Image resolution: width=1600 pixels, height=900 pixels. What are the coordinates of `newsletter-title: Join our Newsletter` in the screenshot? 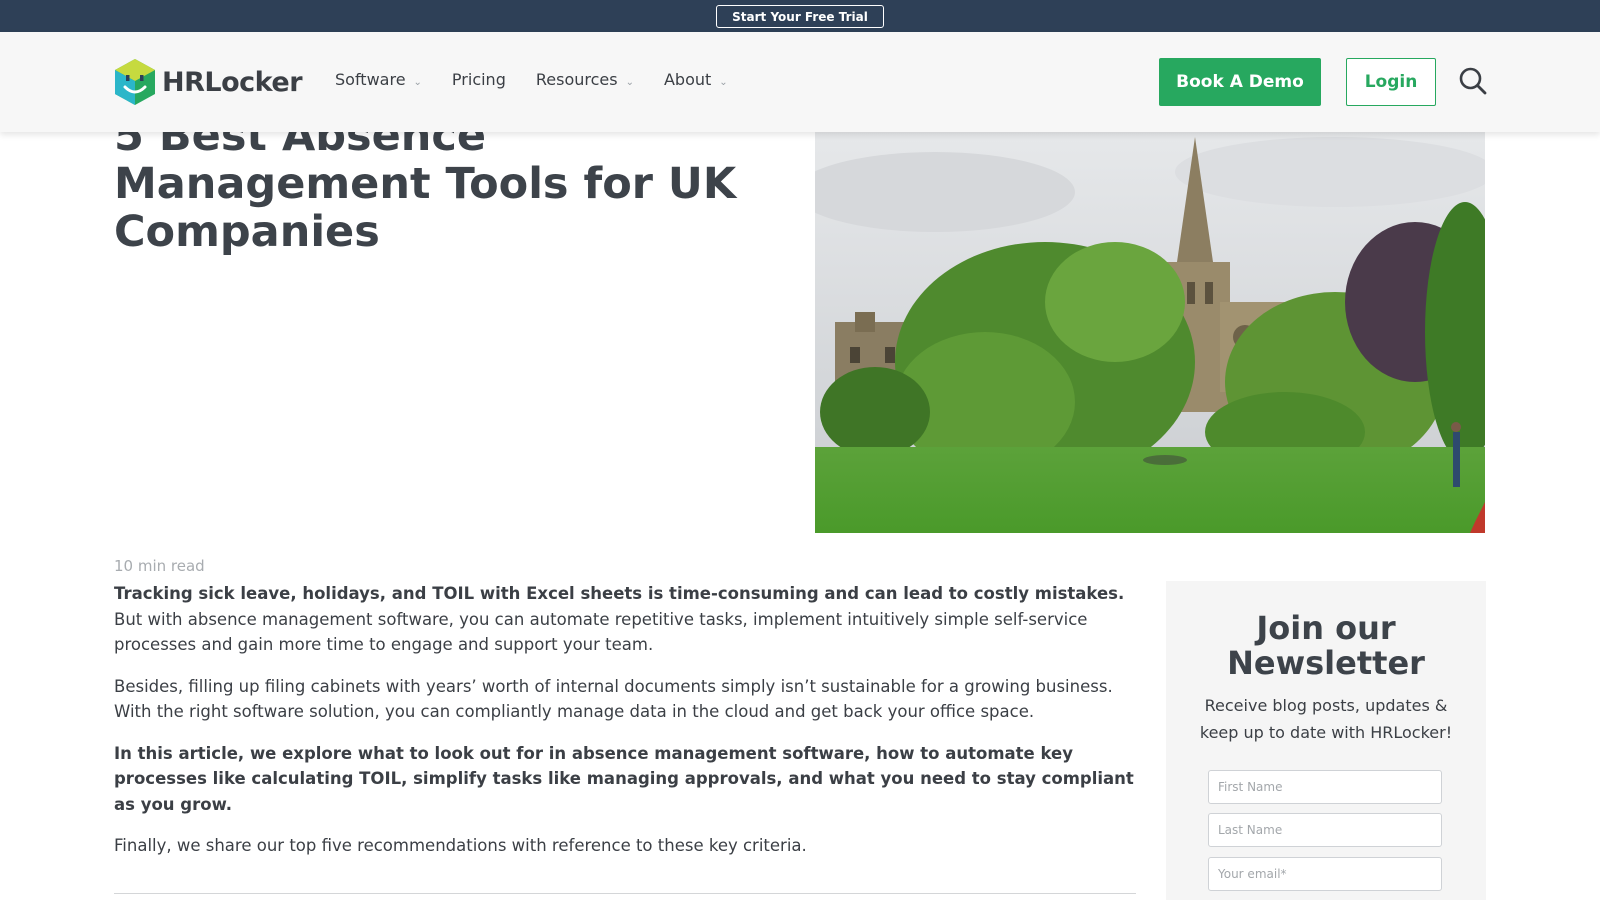 It's located at (1326, 645).